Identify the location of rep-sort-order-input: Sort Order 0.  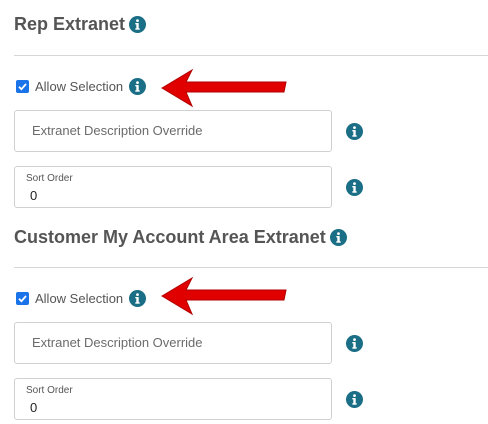
(173, 187).